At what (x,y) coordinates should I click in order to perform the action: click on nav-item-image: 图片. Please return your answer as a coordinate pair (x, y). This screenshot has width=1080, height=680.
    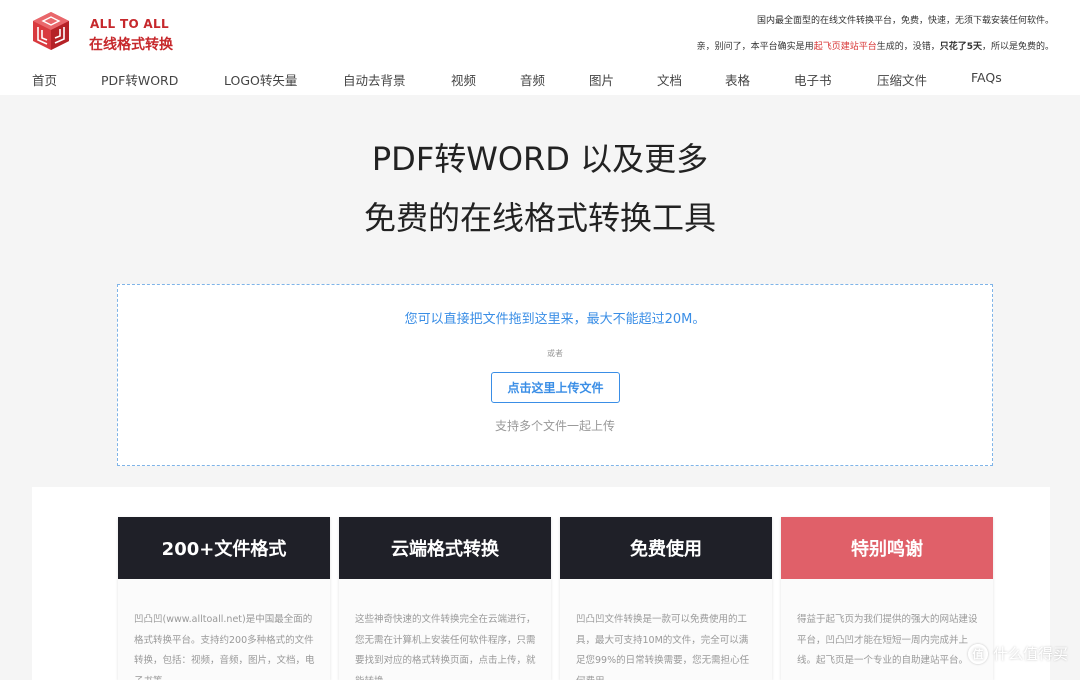
    Looking at the image, I should click on (601, 79).